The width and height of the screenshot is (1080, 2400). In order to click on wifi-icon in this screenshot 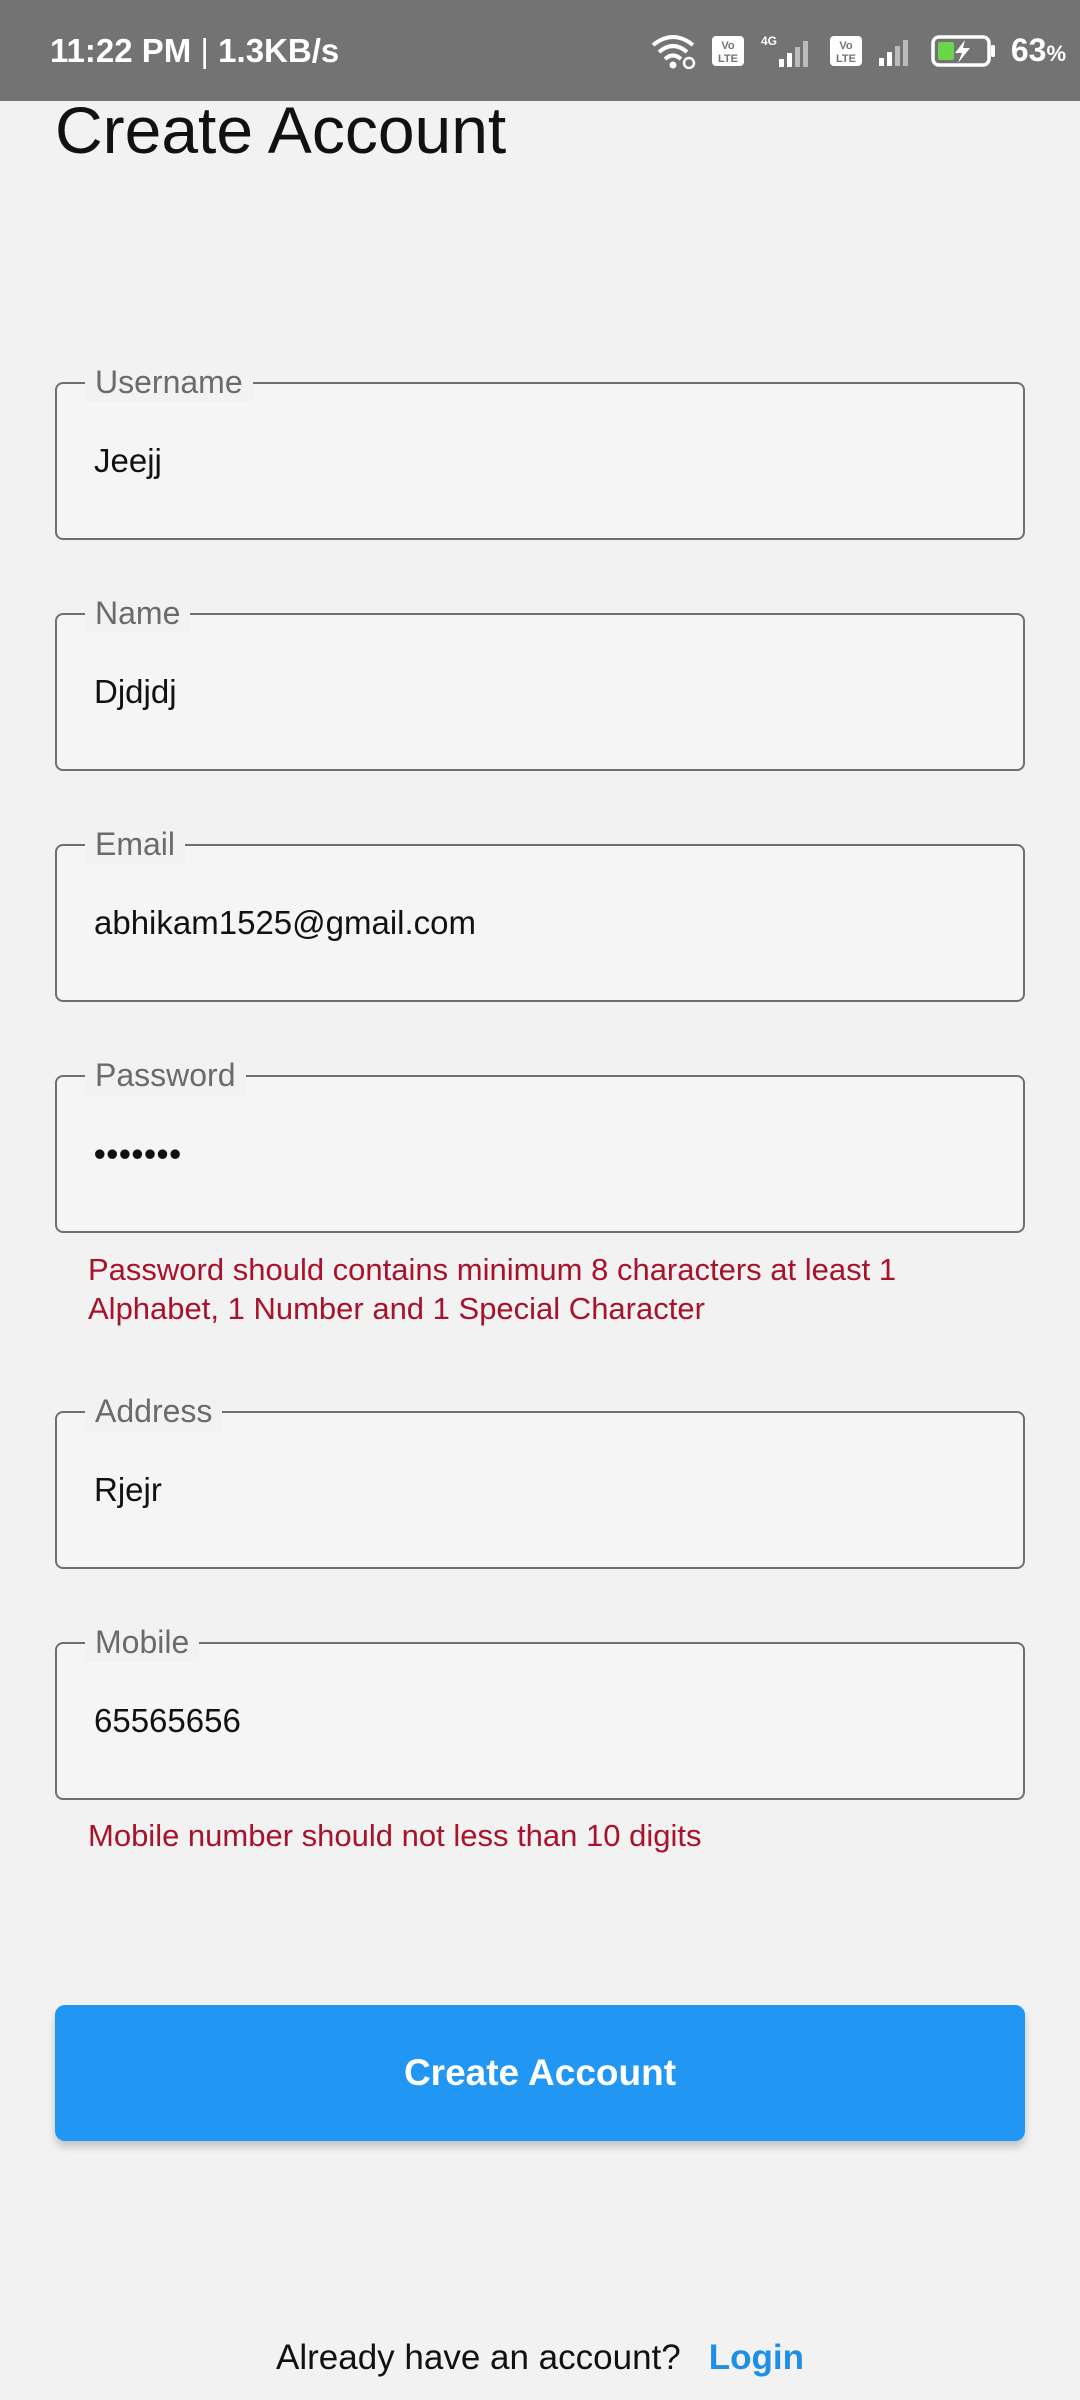, I will do `click(673, 51)`.